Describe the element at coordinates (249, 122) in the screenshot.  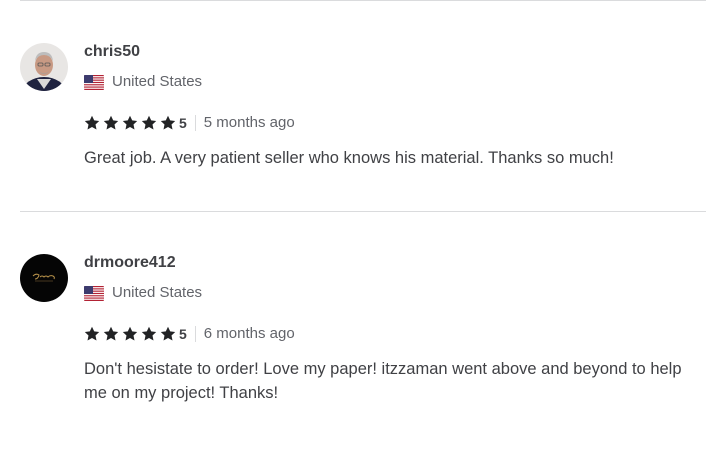
I see `review-time: 5 months ago` at that location.